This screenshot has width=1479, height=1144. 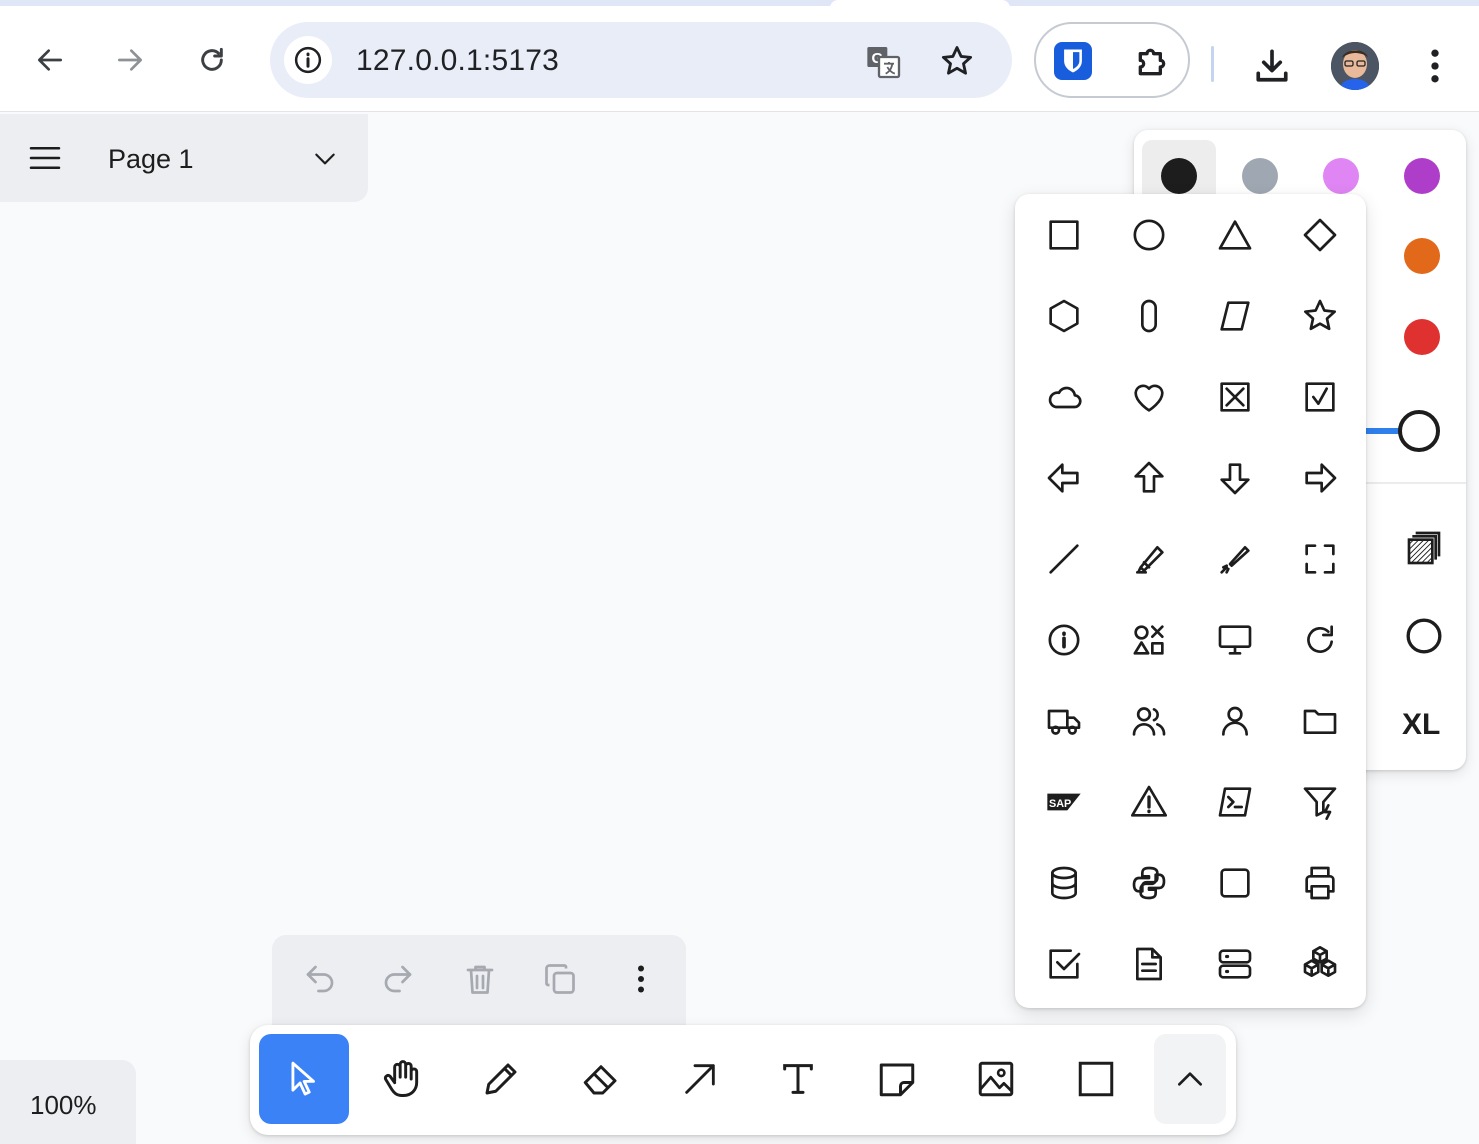 What do you see at coordinates (1421, 725) in the screenshot?
I see `size-label: XL` at bounding box center [1421, 725].